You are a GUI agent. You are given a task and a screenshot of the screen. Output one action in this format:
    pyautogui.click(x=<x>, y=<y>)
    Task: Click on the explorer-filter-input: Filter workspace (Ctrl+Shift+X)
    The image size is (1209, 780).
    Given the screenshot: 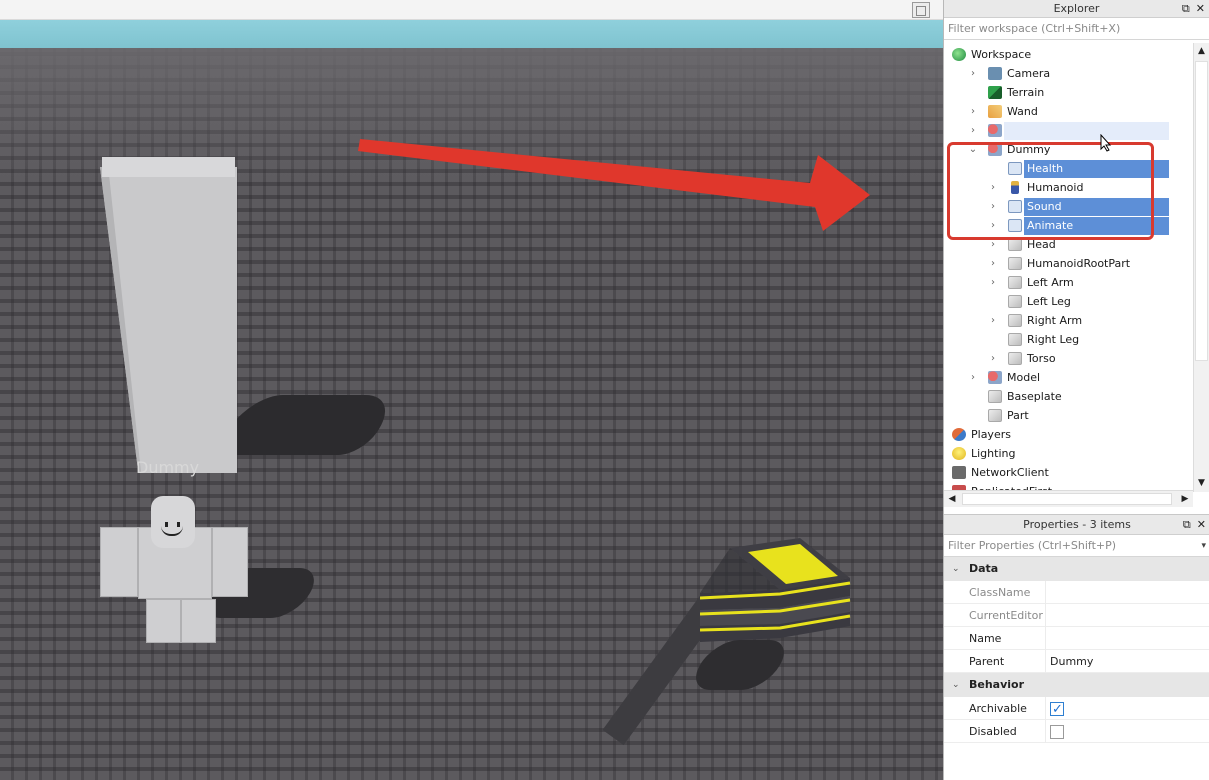 What is the action you would take?
    pyautogui.click(x=1076, y=29)
    